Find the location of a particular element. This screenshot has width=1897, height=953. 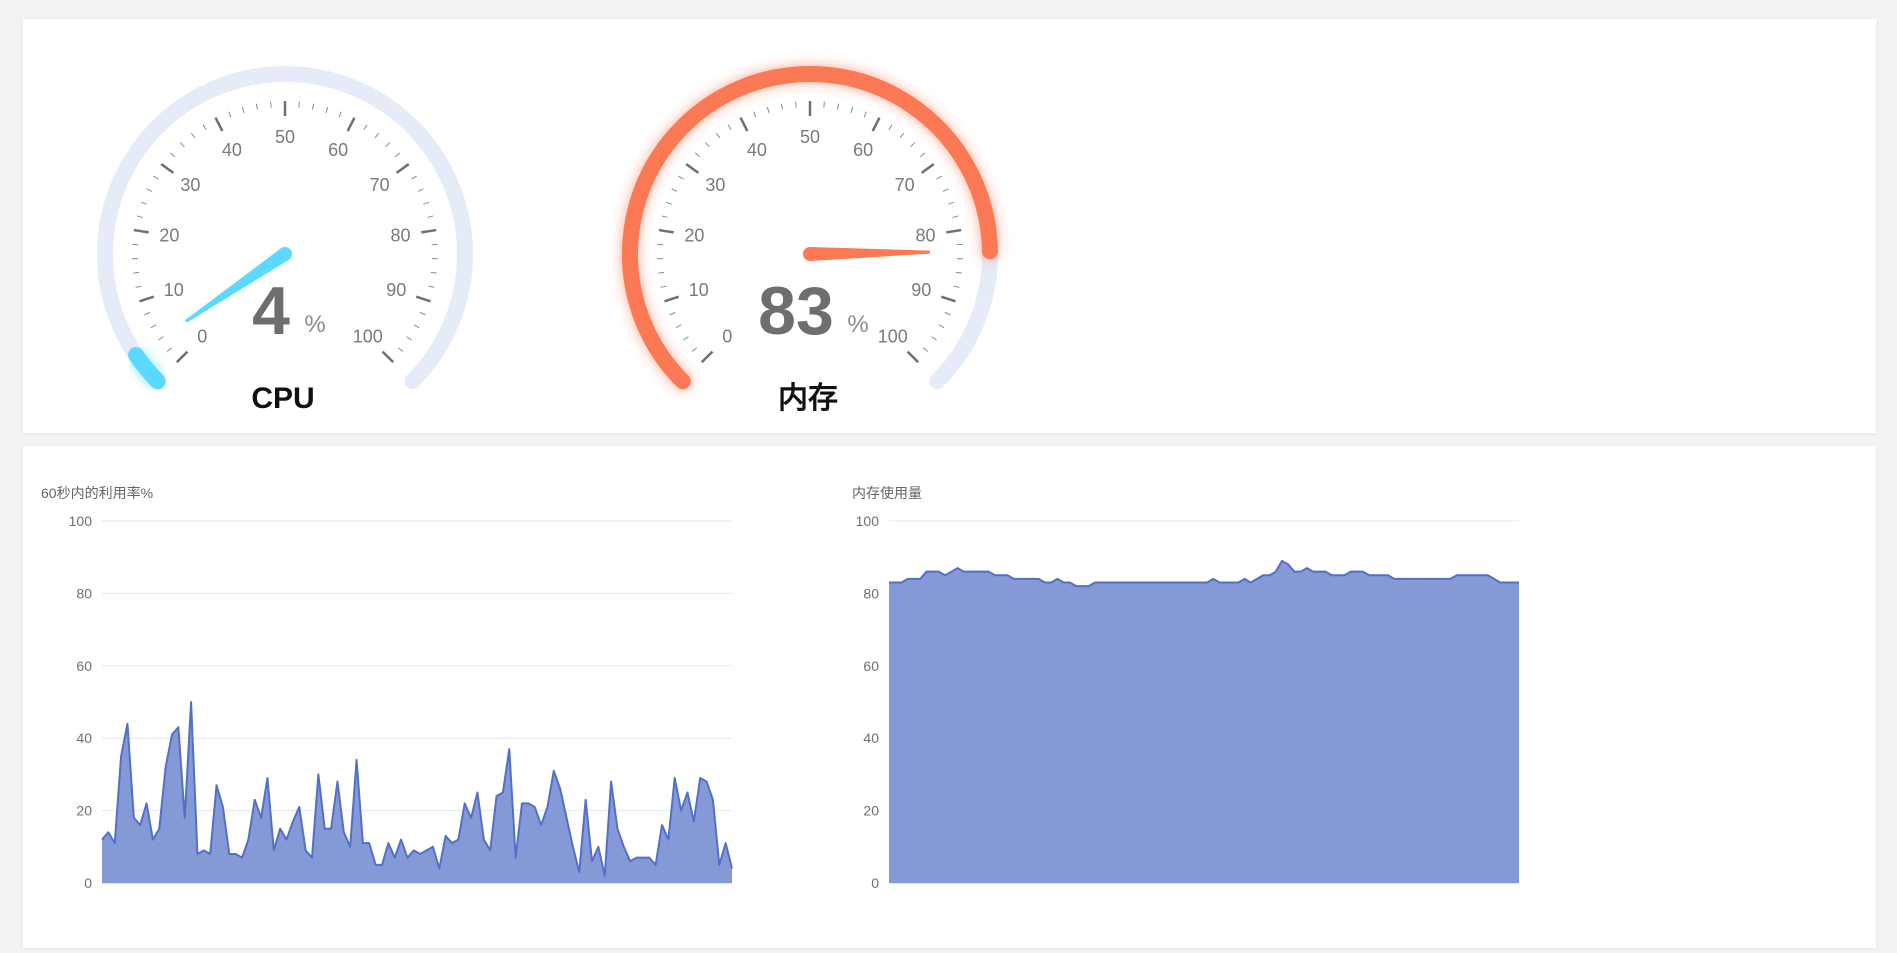

gauge-value: 83 is located at coordinates (796, 311).